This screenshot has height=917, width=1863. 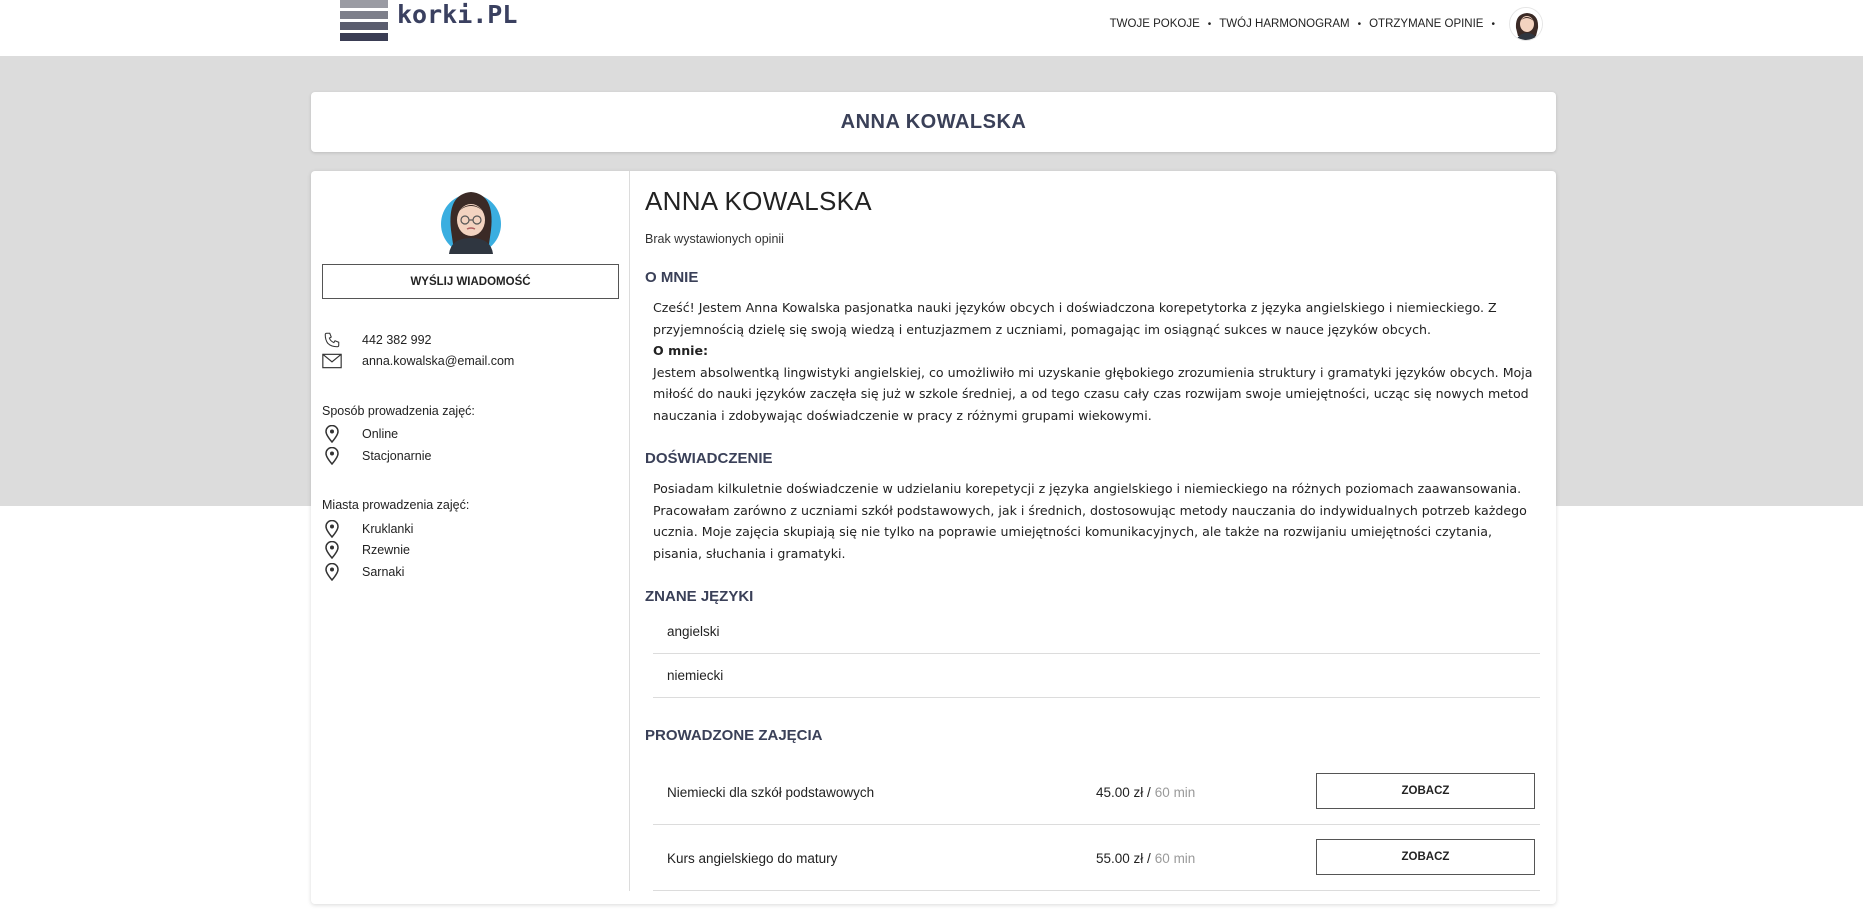 I want to click on course-name: Niemiecki dla szkół podstawowych, so click(x=771, y=792).